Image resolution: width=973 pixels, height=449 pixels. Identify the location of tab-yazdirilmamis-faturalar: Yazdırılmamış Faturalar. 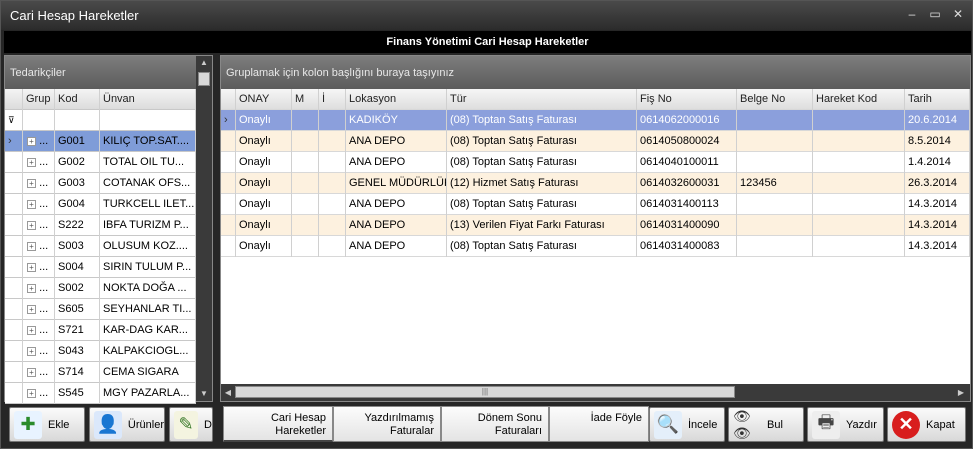
(387, 424).